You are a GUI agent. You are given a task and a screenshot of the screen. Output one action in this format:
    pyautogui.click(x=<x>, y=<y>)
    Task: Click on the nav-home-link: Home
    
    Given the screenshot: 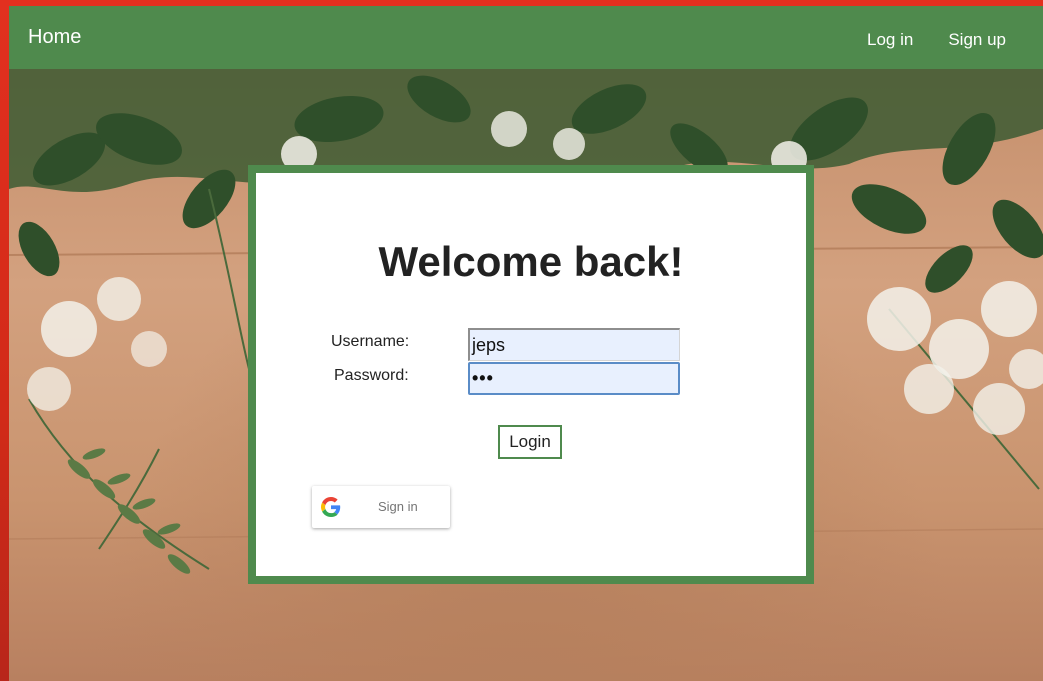 What is the action you would take?
    pyautogui.click(x=54, y=37)
    